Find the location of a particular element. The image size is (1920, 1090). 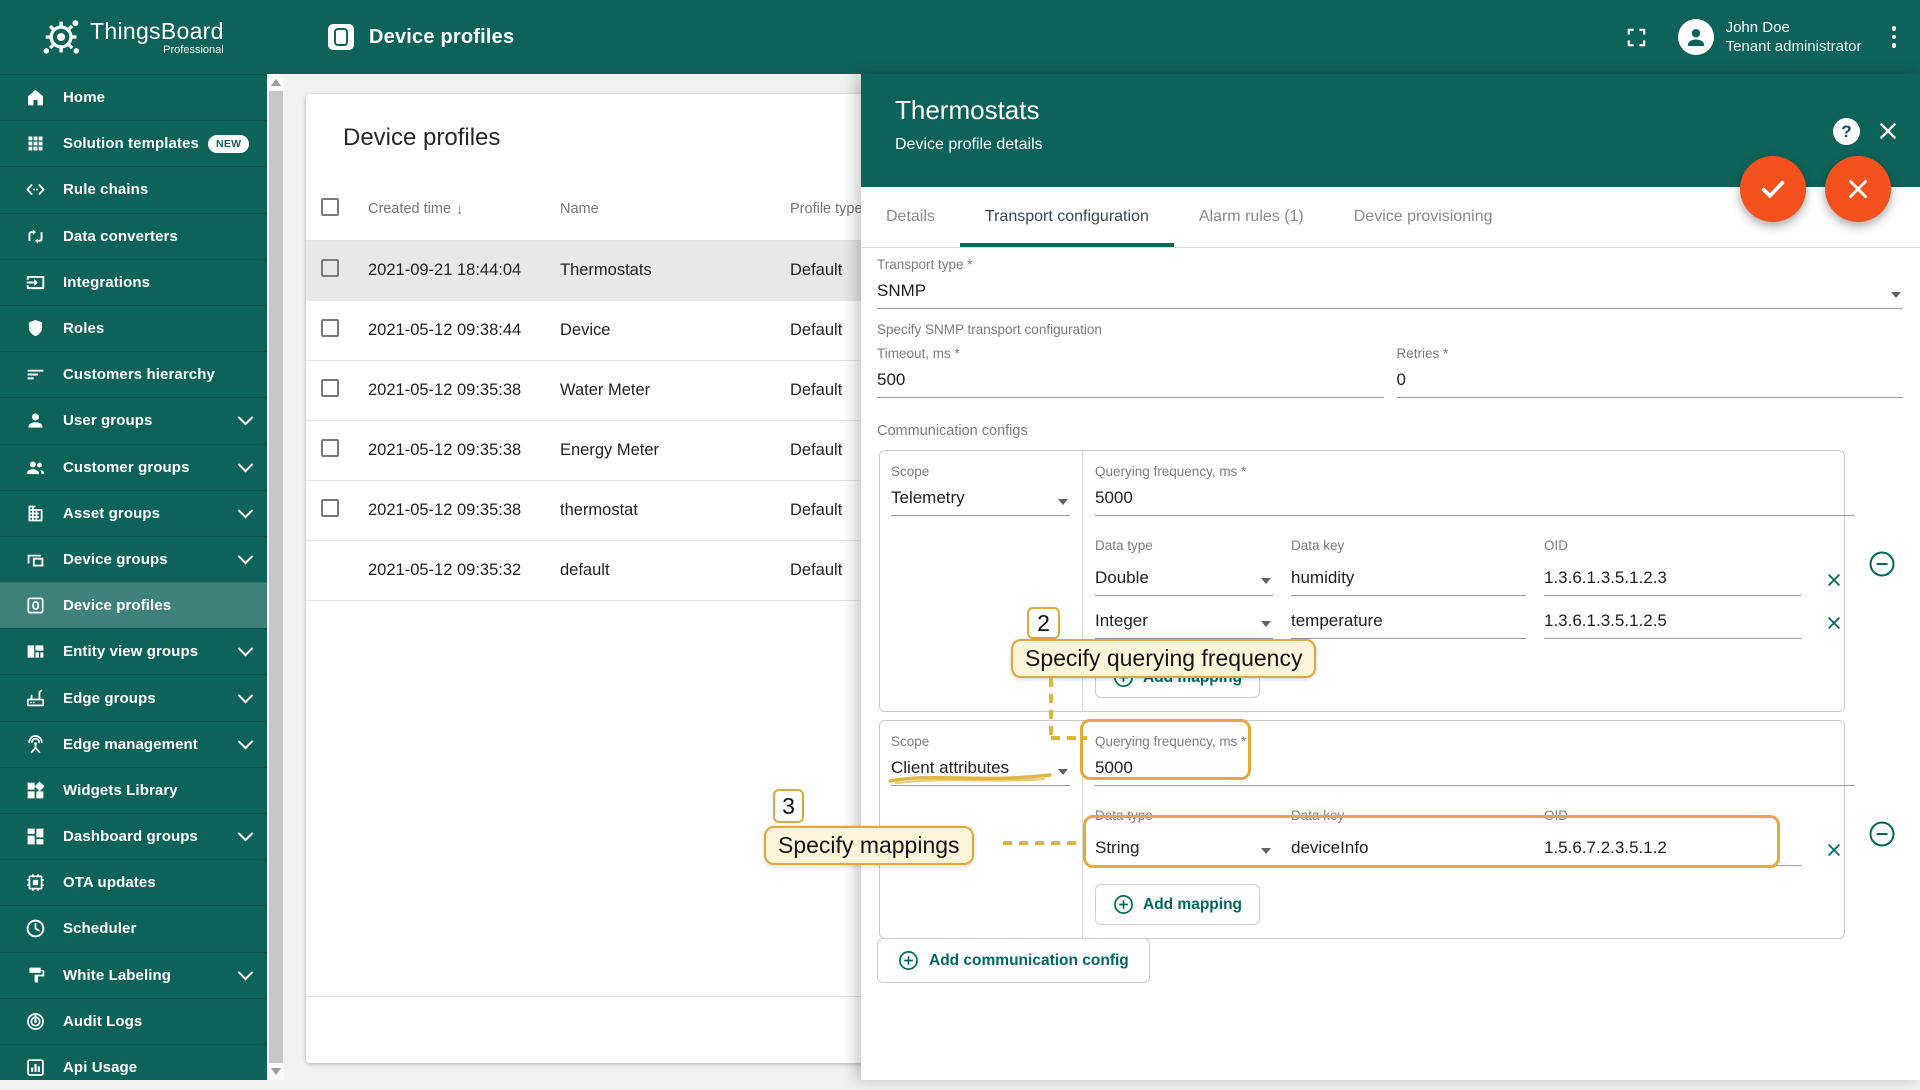

scroll-up-arrow-icon is located at coordinates (275, 82).